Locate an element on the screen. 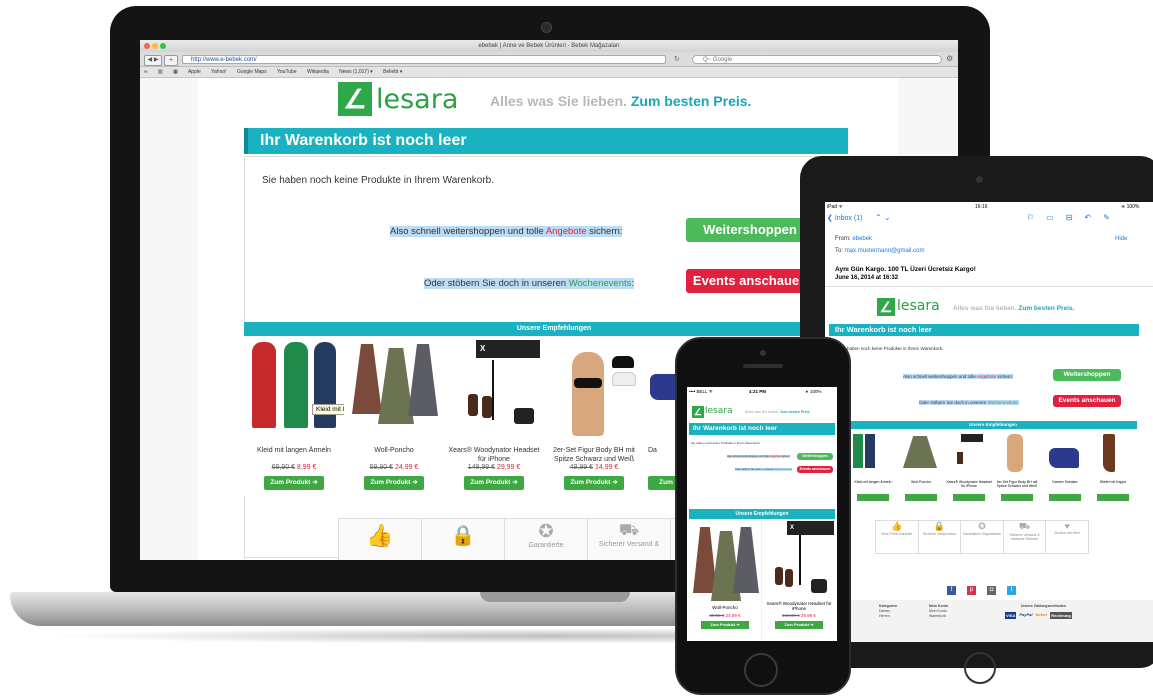 The height and width of the screenshot is (697, 1153). bookmark-apple: Apple is located at coordinates (194, 72).